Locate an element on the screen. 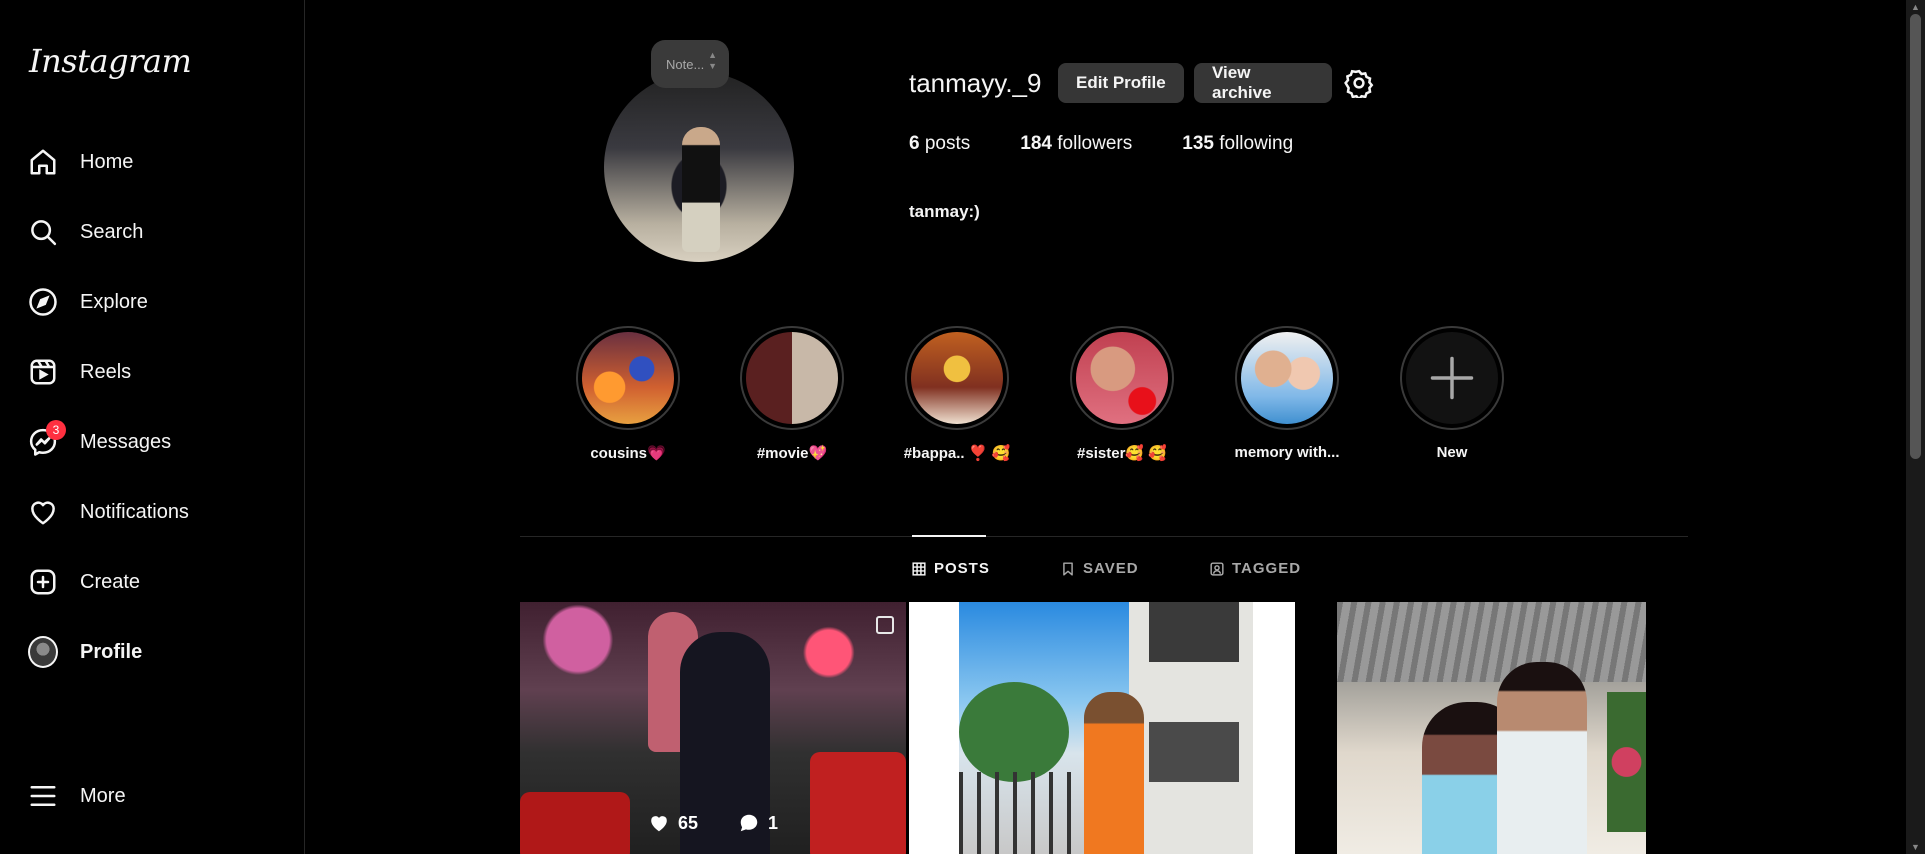  following-label: following is located at coordinates (1256, 143).